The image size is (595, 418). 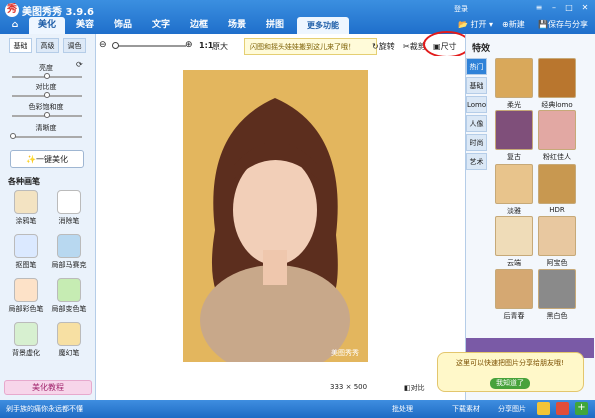 What do you see at coordinates (476, 66) in the screenshot?
I see `rtab-hot: 热门` at bounding box center [476, 66].